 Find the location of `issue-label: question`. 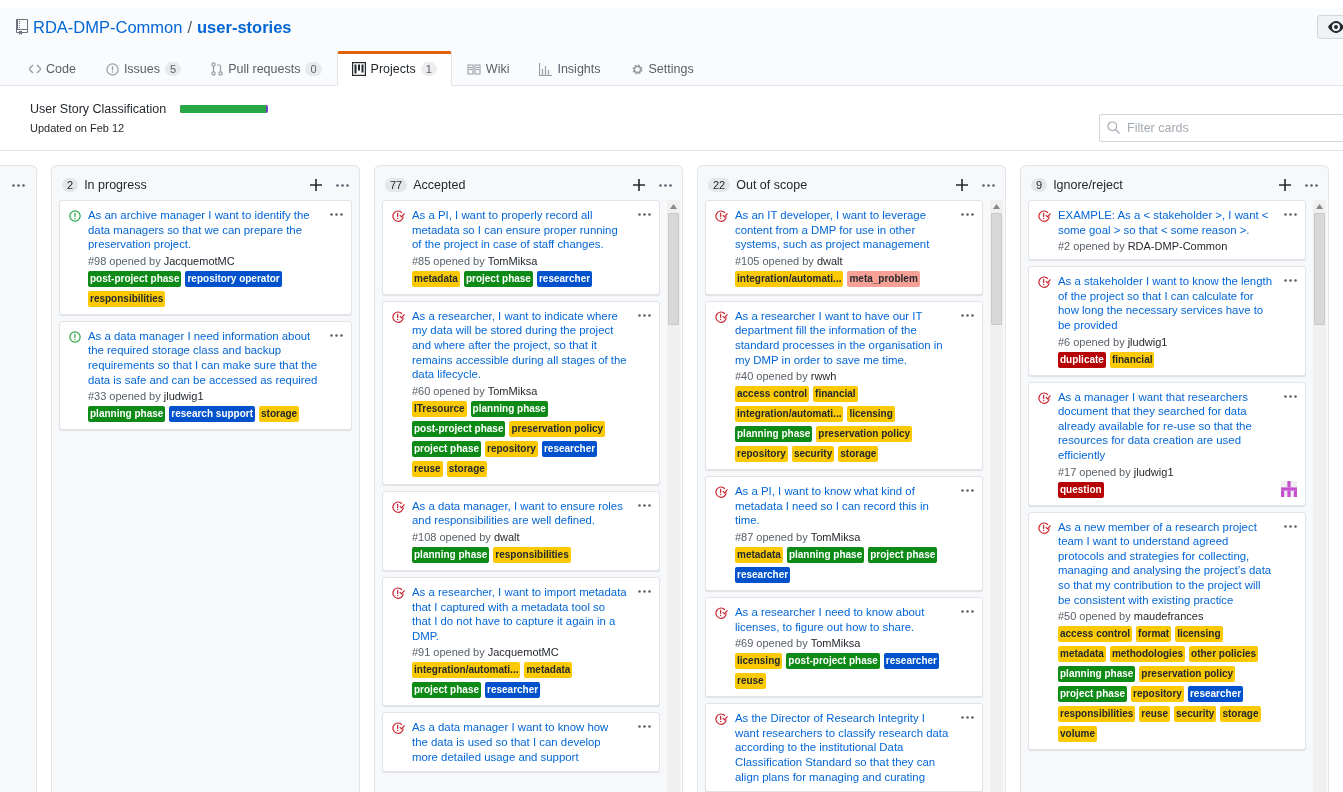

issue-label: question is located at coordinates (1081, 489).